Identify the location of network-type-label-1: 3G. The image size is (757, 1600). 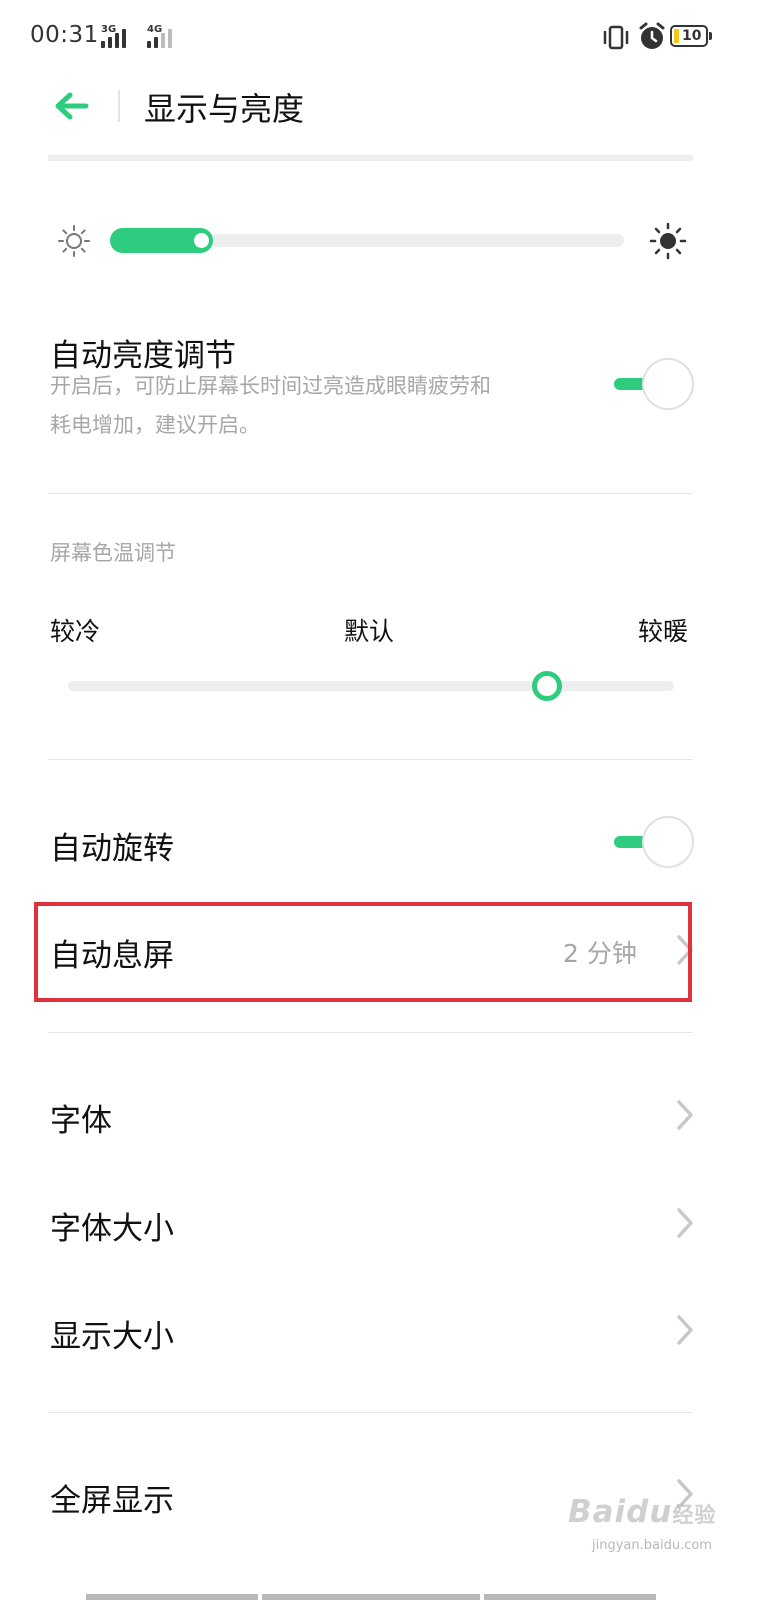
(109, 29).